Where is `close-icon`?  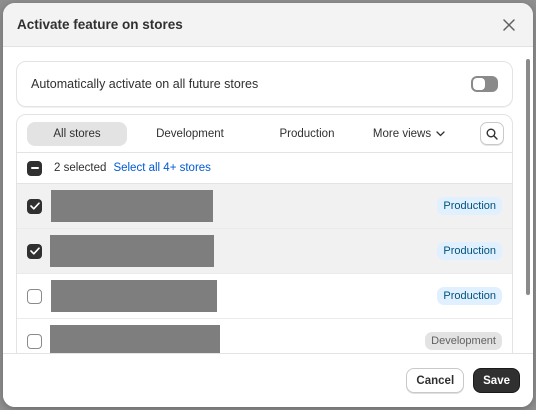 close-icon is located at coordinates (509, 24).